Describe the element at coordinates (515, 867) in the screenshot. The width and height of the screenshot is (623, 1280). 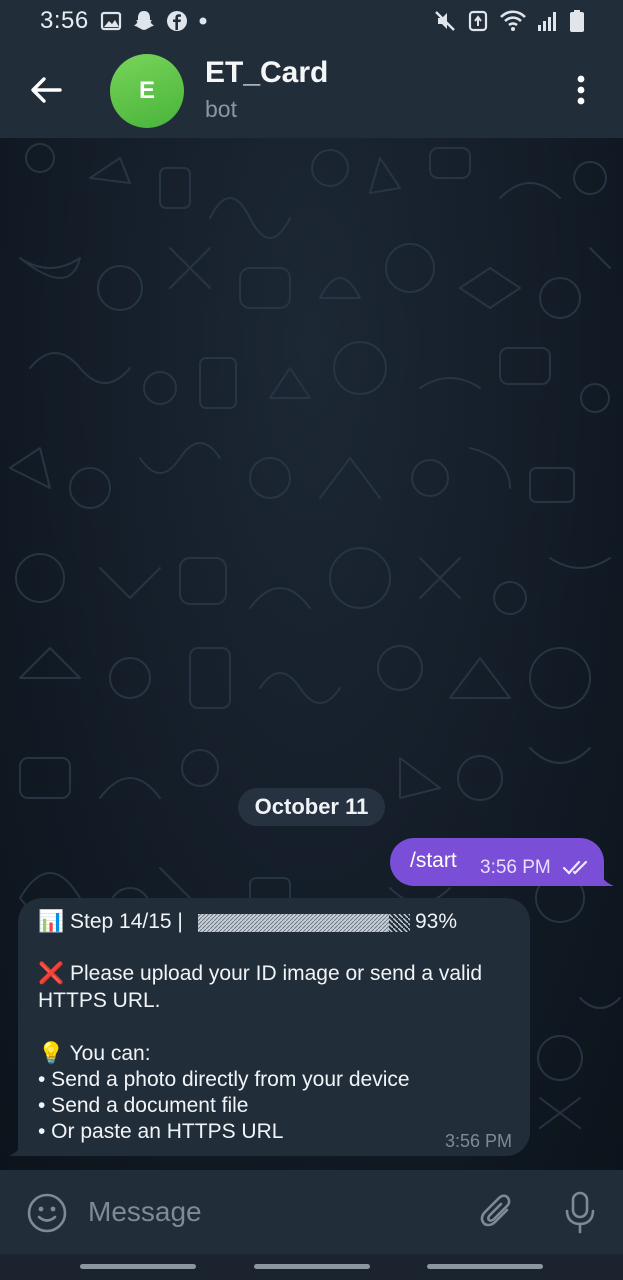
I see `outgoing-message-time: 3:56 PM` at that location.